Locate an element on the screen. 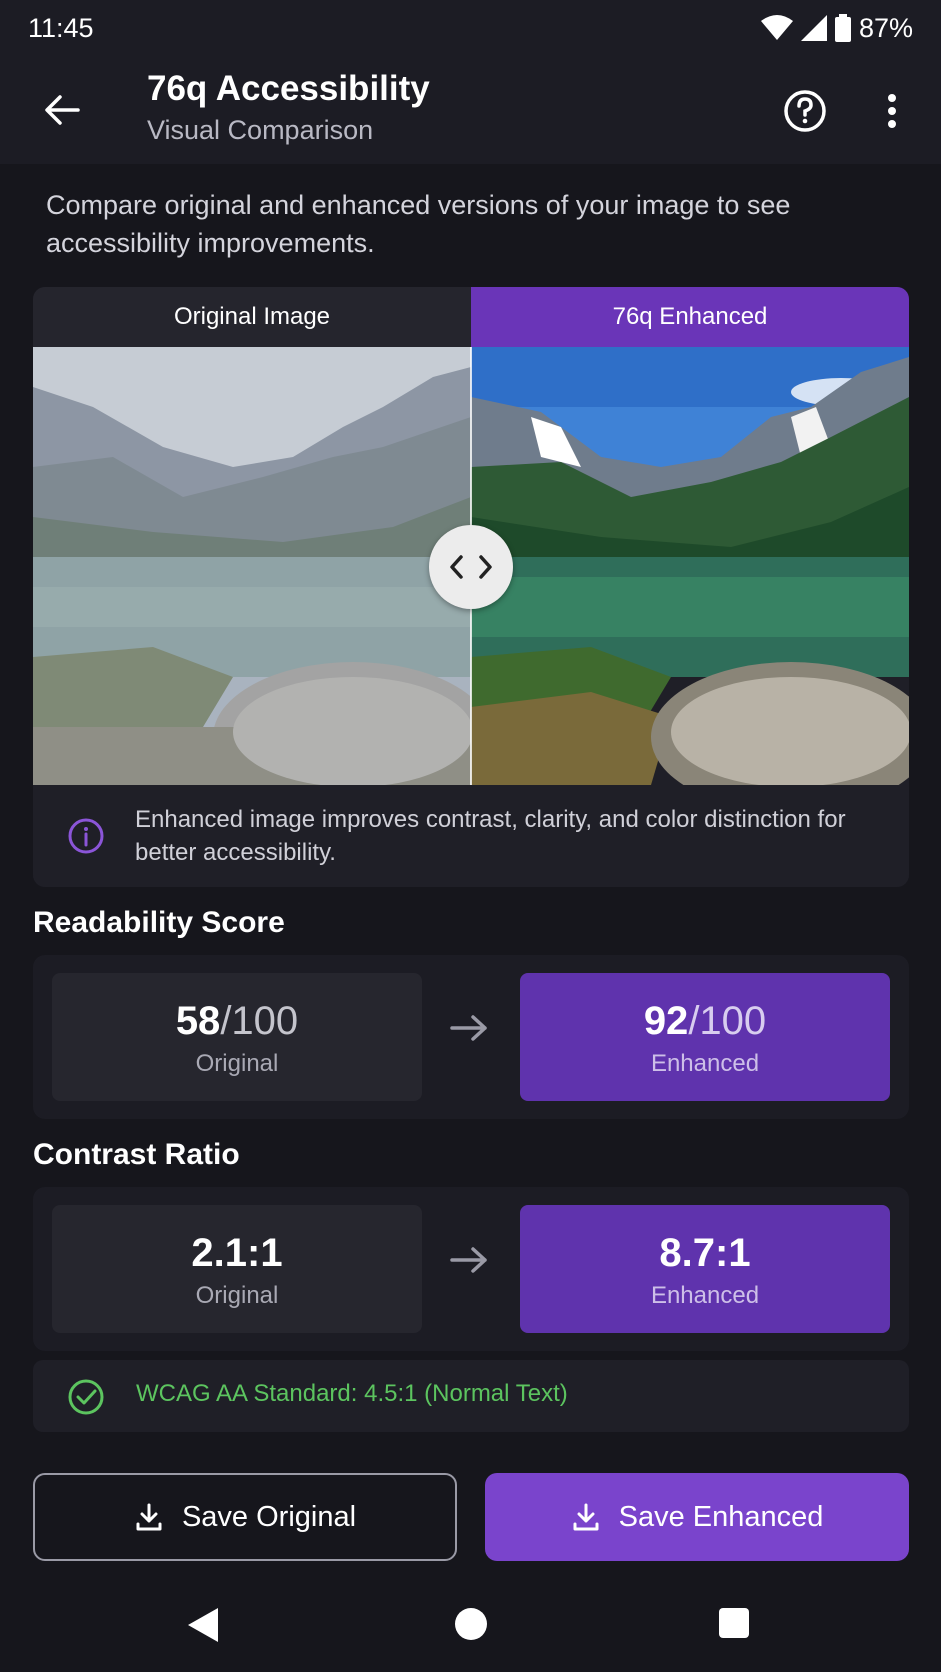  readability-original-value: 58 is located at coordinates (198, 1021).